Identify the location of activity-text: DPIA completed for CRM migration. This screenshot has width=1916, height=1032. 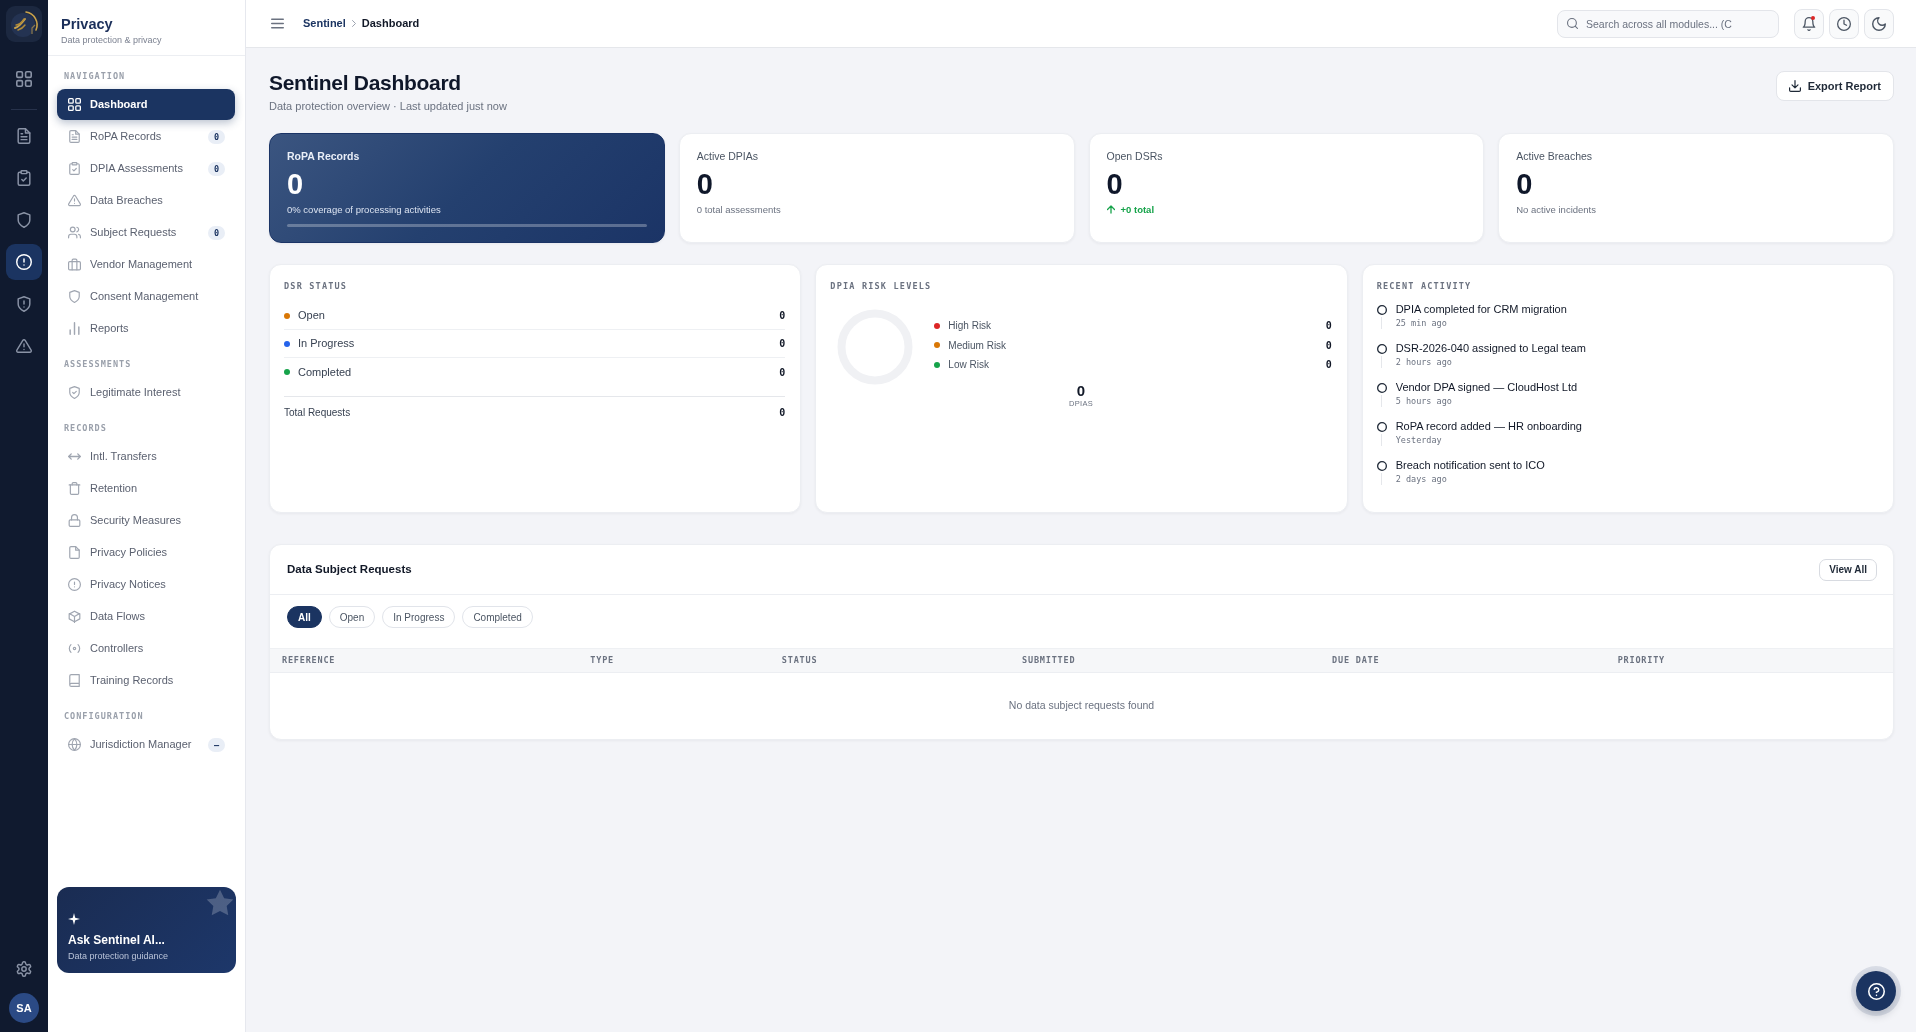
(1481, 309).